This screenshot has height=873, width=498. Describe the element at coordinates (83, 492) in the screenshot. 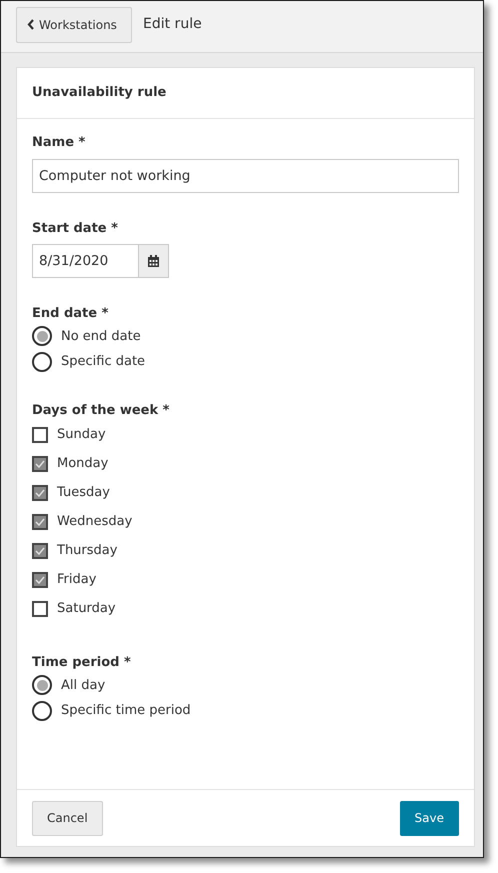

I see `checkbox-label: Tuesday` at that location.